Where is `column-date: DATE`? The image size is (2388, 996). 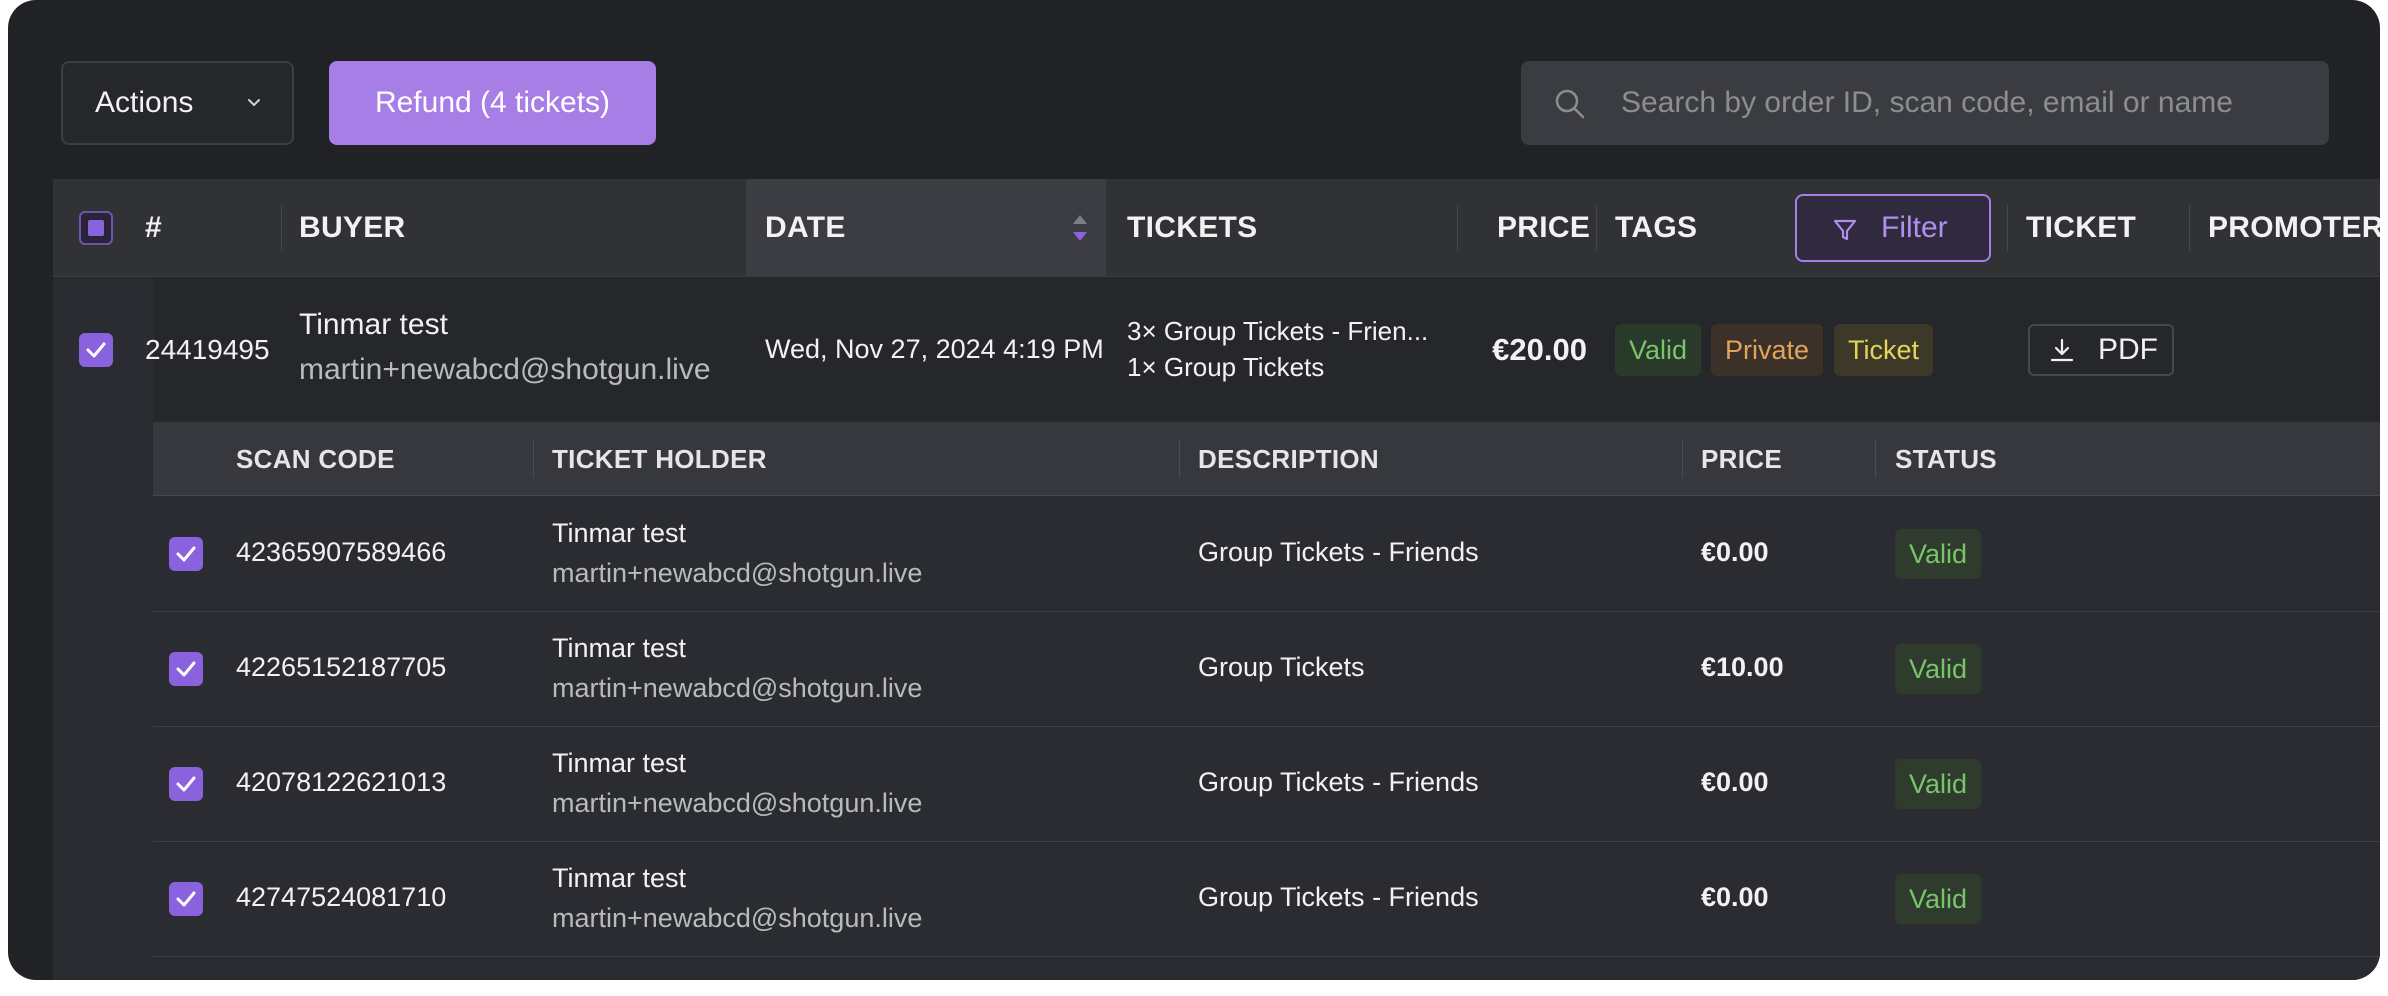
column-date: DATE is located at coordinates (926, 228).